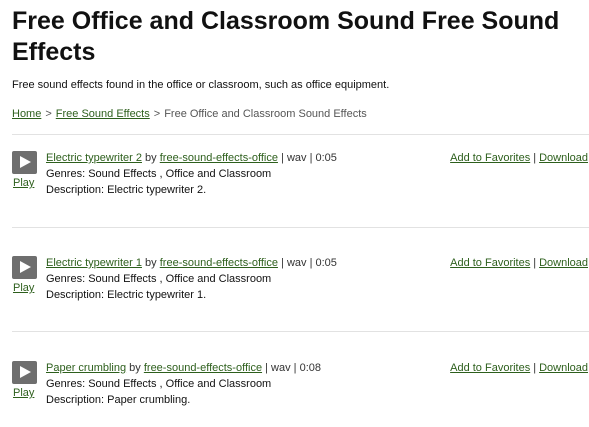  I want to click on sound-description-line: Description: Paper crumbling., so click(183, 400).